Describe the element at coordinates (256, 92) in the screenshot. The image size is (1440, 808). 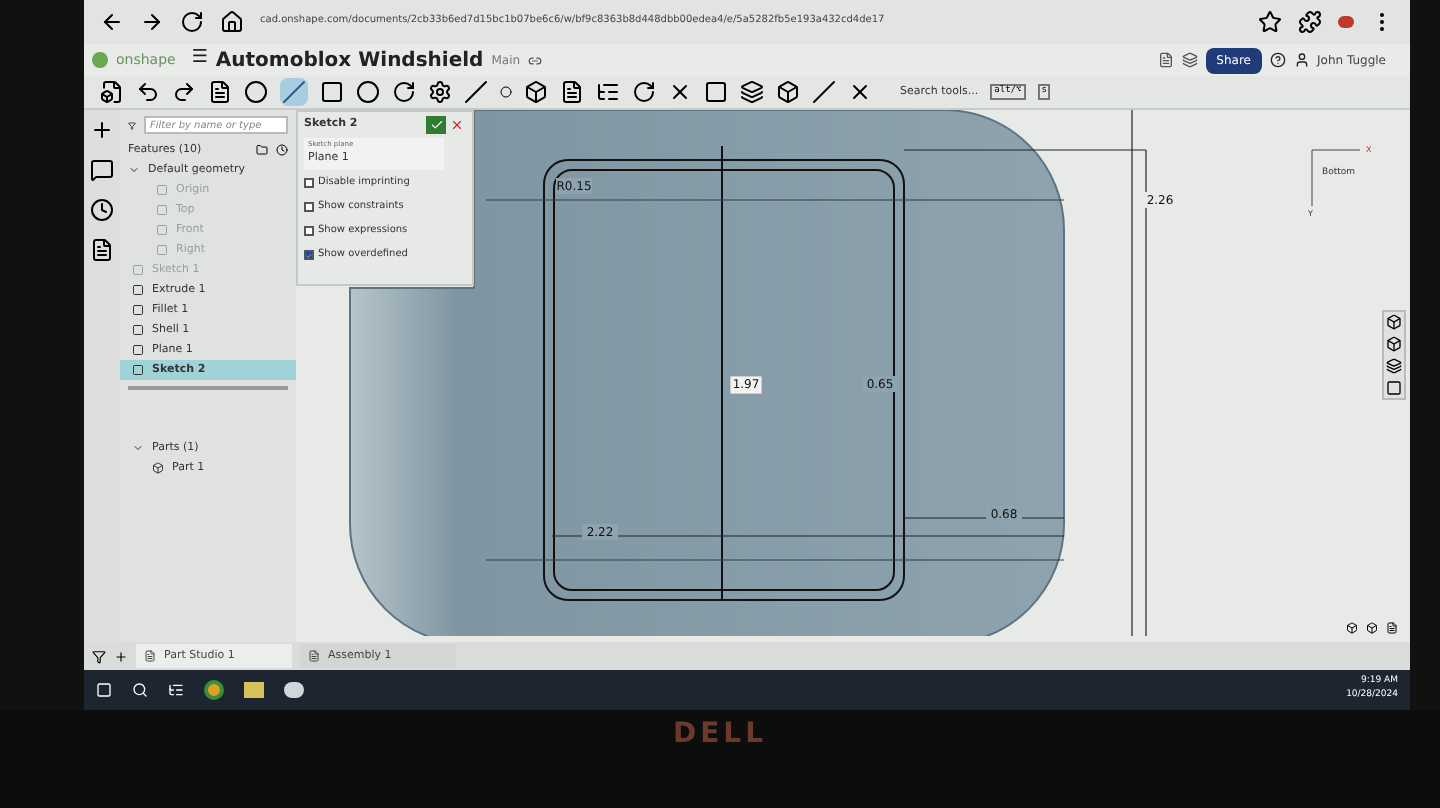
I see `circle-icon` at that location.